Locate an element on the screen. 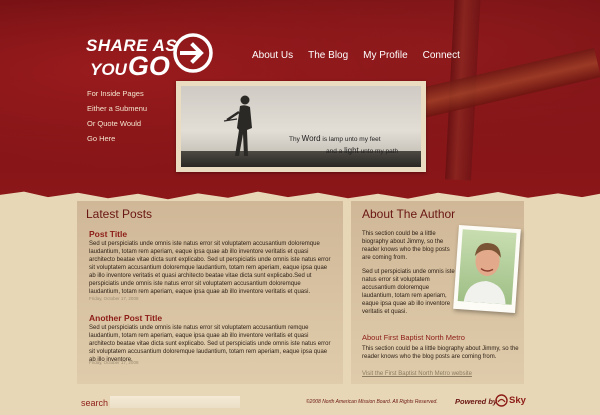 The height and width of the screenshot is (415, 600). walking-man-silhouette is located at coordinates (237, 125).